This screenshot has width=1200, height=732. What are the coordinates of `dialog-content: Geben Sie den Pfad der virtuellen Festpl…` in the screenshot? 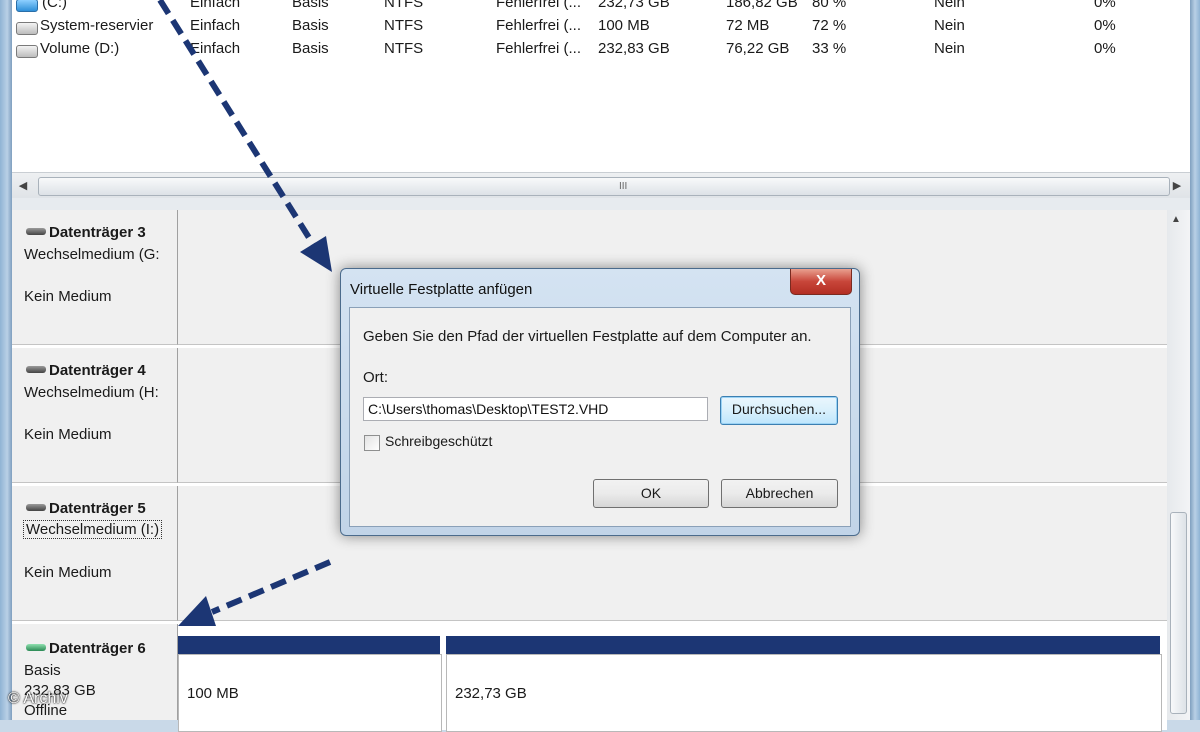 It's located at (600, 417).